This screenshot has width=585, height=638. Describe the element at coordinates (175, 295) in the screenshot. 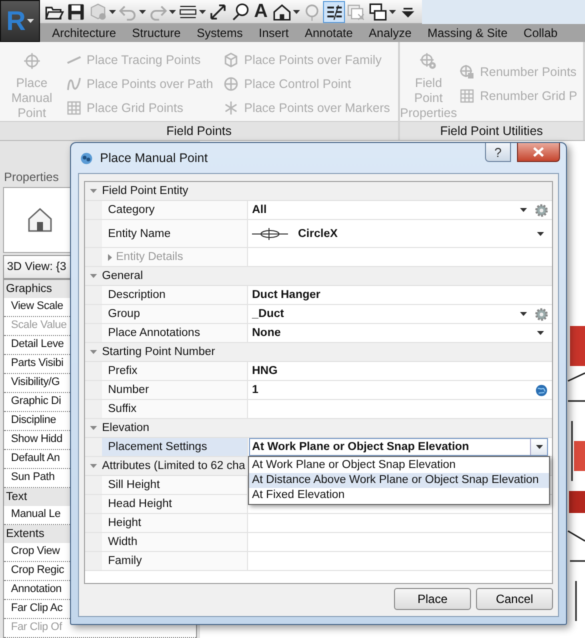

I see `property-label: Description` at that location.